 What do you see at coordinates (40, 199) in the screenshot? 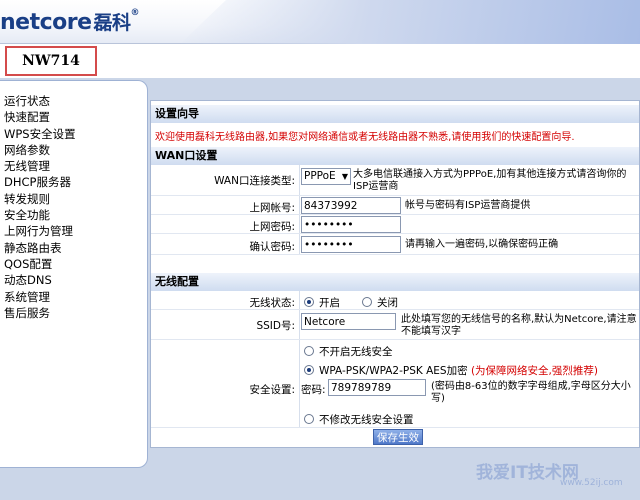
I see `sidebar-item-forwarding: 转发规则` at bounding box center [40, 199].